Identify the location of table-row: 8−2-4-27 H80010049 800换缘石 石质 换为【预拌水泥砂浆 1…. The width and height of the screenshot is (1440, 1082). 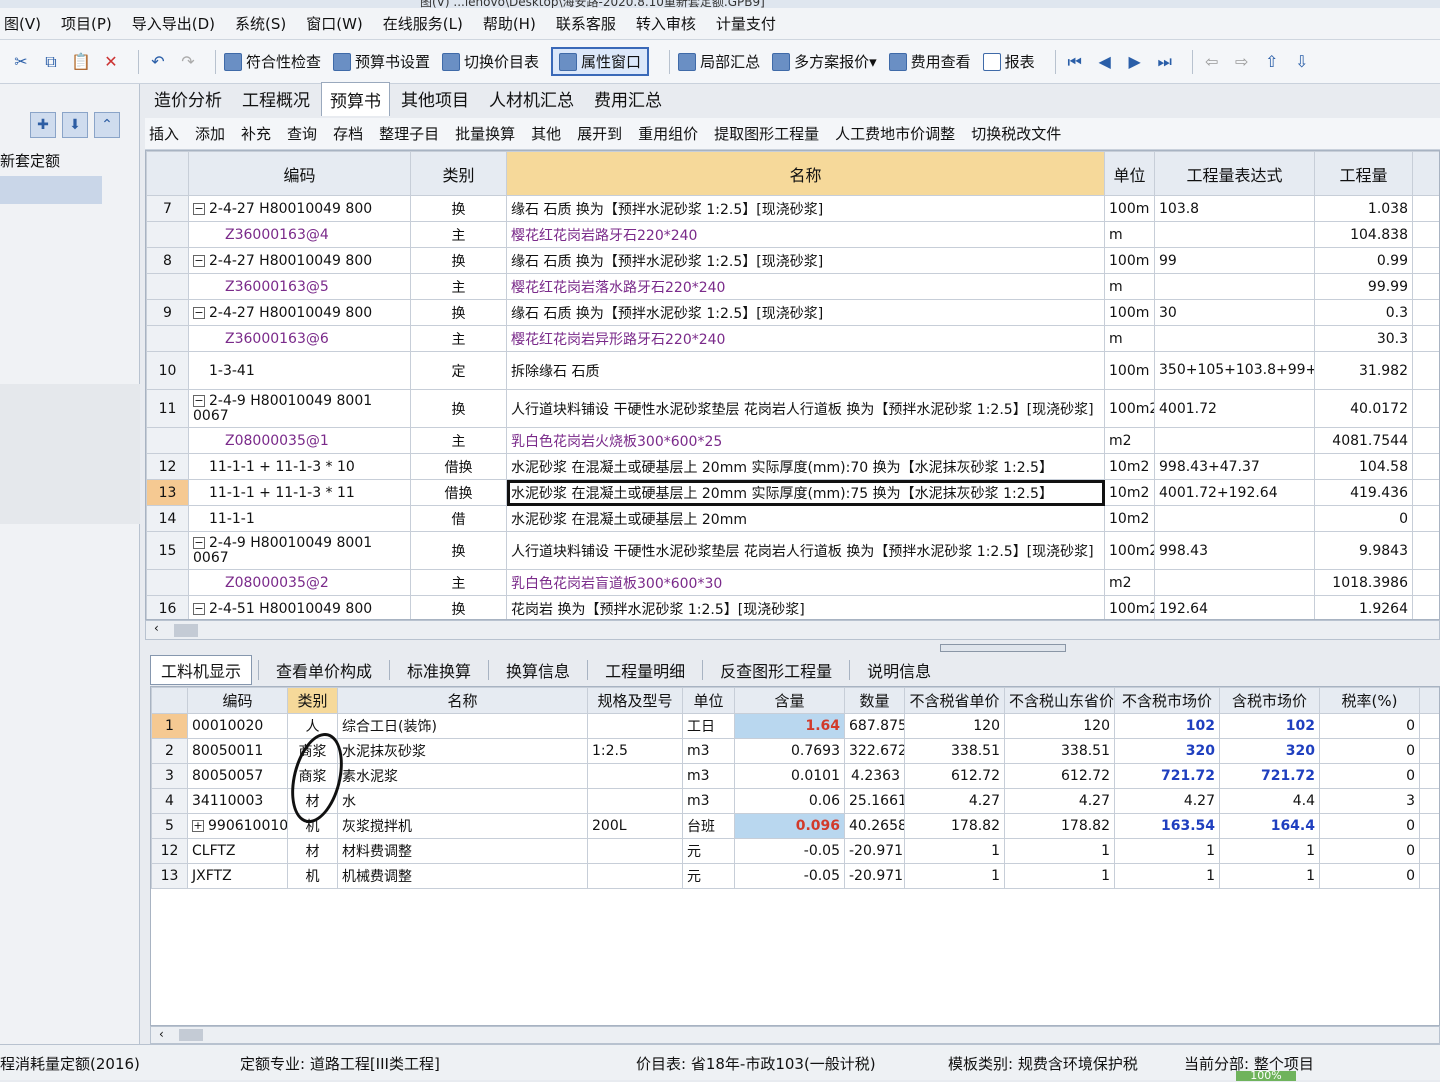
(793, 261).